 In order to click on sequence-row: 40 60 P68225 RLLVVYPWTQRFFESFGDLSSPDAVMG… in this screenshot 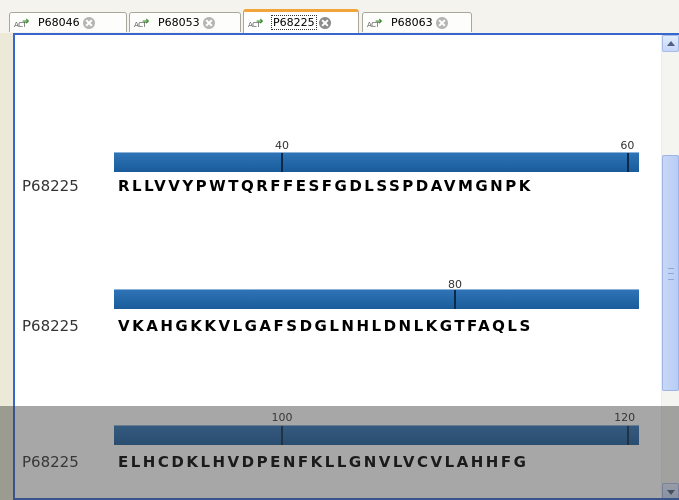, I will do `click(346, 175)`.